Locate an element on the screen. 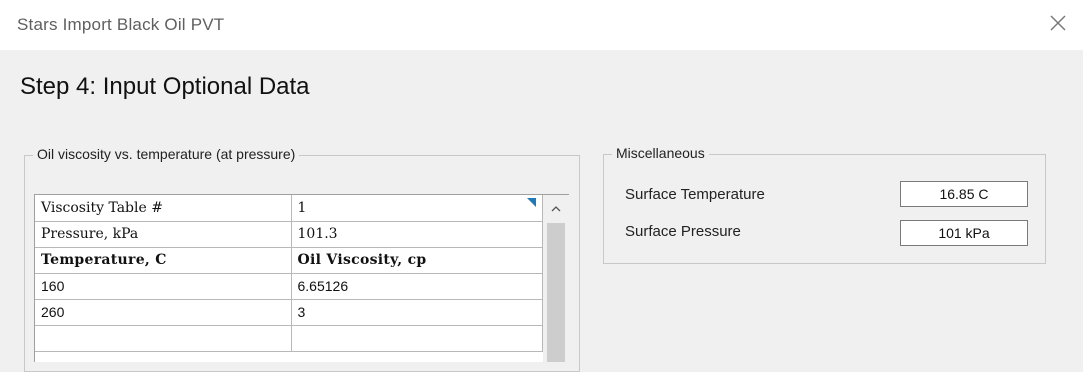  surface-pressure-field: 101 kPa is located at coordinates (964, 233).